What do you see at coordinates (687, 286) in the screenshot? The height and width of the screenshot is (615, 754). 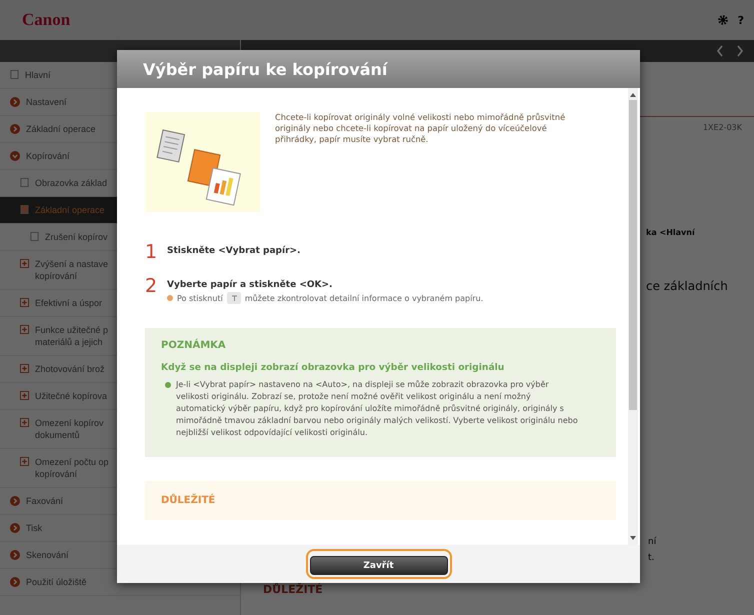 I see `heading-text: ce základních` at bounding box center [687, 286].